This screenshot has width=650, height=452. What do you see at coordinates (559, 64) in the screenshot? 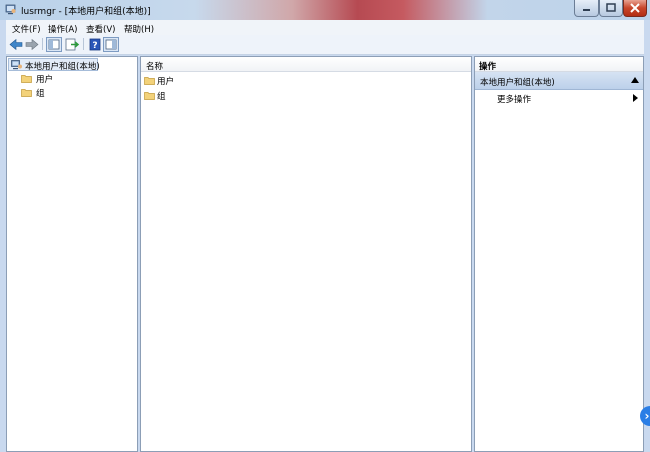
I see `actions-header: 操作` at bounding box center [559, 64].